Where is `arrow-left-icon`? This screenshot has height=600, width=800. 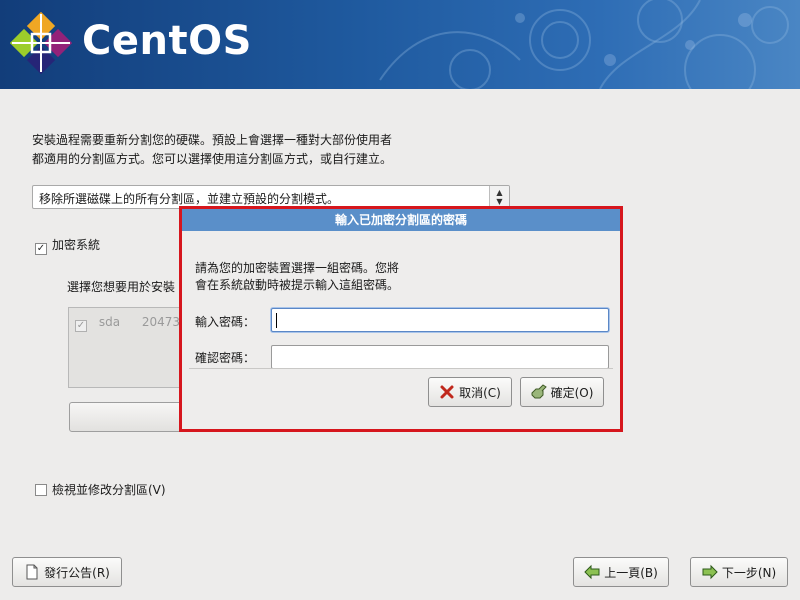
arrow-left-icon is located at coordinates (592, 572).